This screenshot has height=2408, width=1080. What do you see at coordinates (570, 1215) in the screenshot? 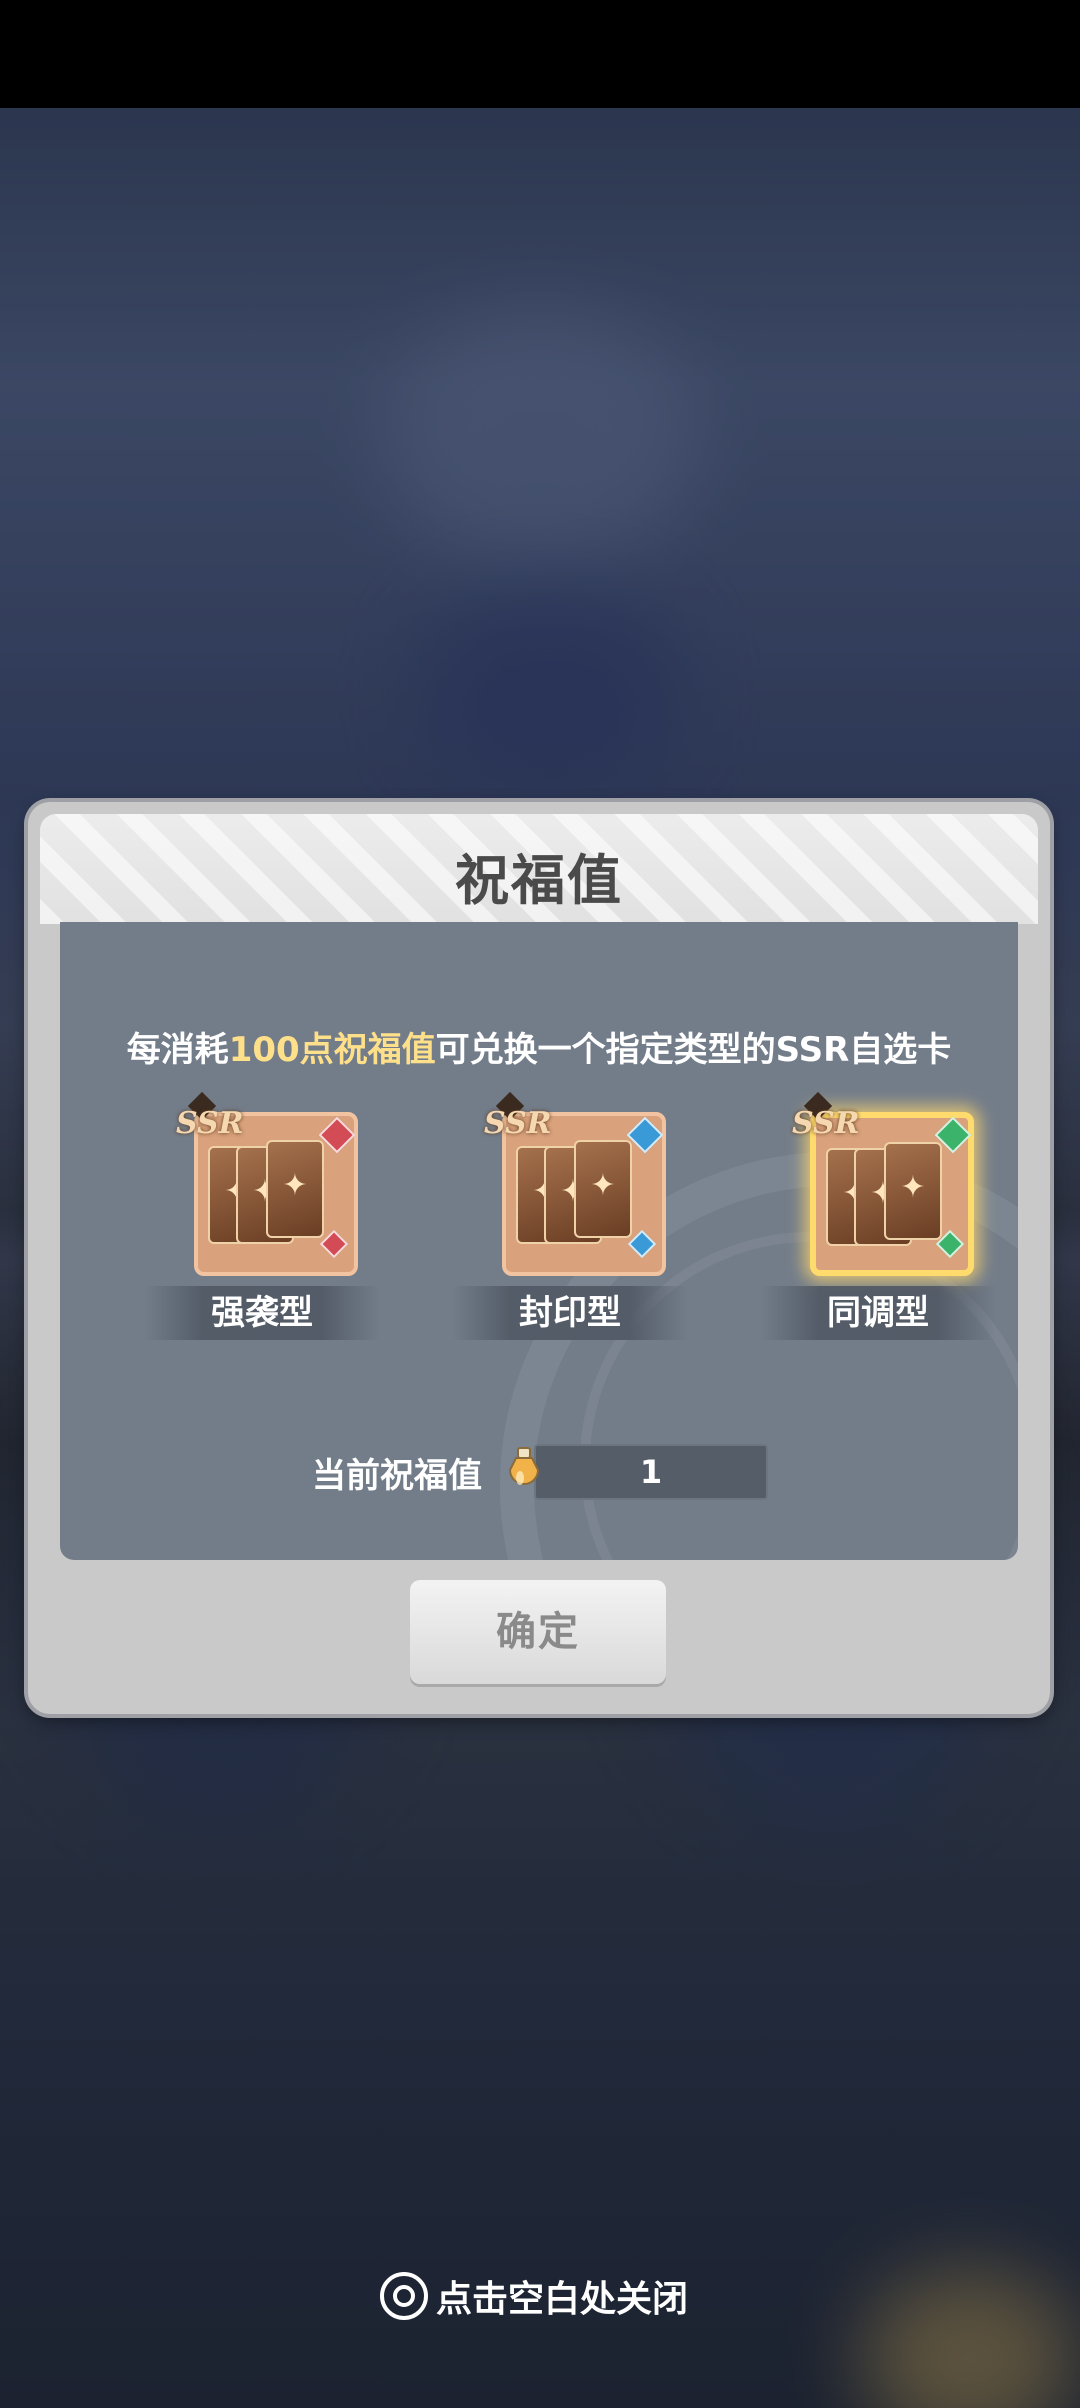
I see `card-option-seal: ✦ ✦ ✦ SSR 封印型` at bounding box center [570, 1215].